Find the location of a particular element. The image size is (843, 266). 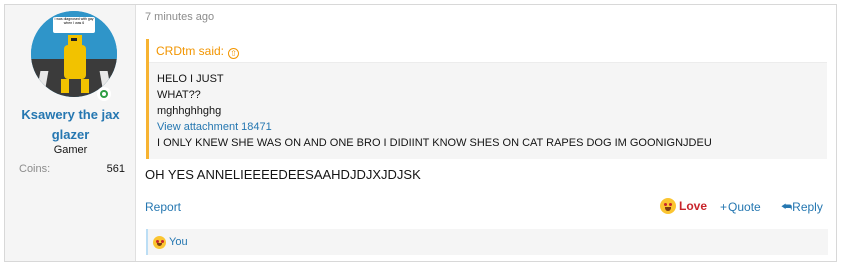

quote-author: CRDtm said: is located at coordinates (190, 51).